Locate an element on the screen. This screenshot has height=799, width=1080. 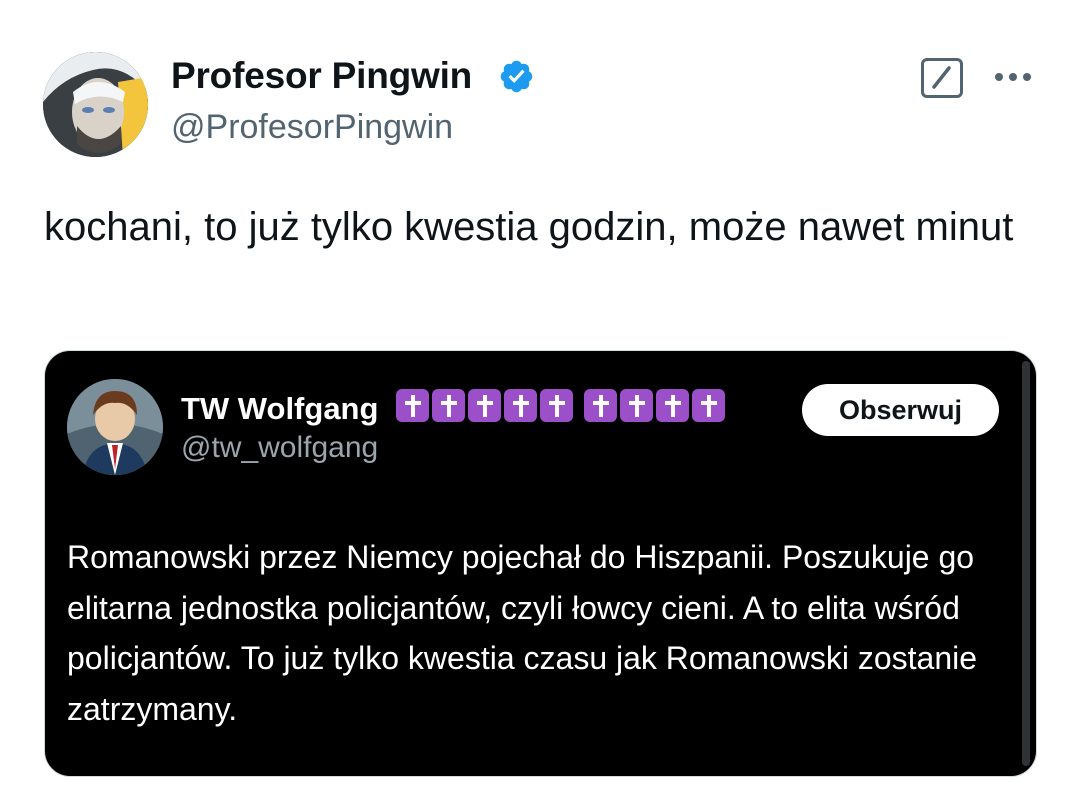
embedded-display-name: TW Wolfgang is located at coordinates (280, 408).